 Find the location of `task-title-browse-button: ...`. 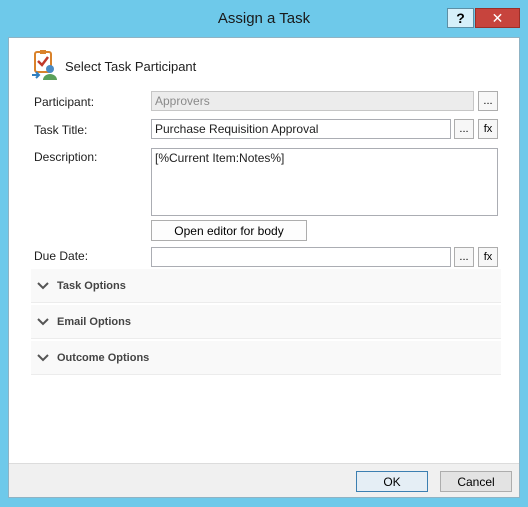

task-title-browse-button: ... is located at coordinates (464, 129).